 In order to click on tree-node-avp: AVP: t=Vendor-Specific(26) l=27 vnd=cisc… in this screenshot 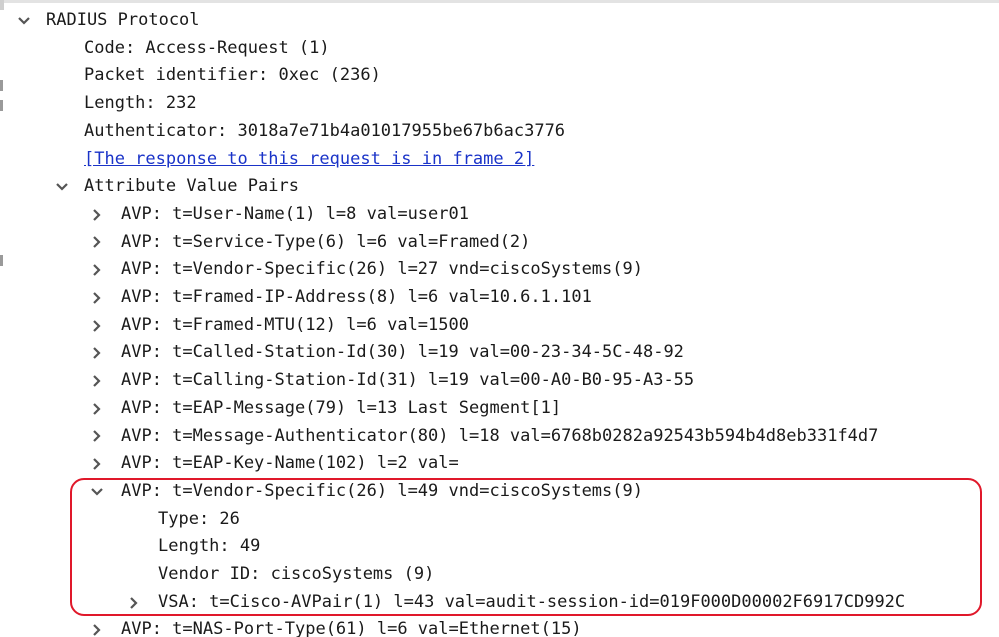, I will do `click(321, 270)`.